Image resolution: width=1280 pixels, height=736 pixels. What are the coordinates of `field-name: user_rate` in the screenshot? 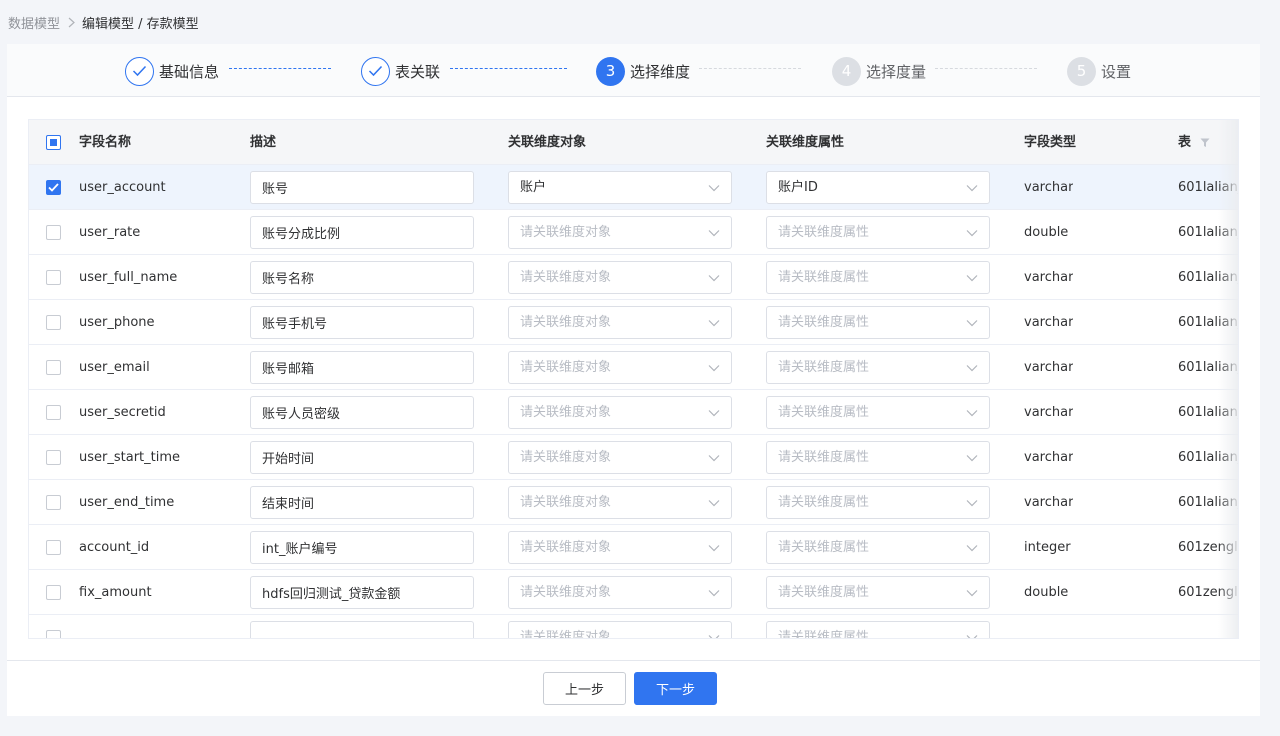 It's located at (110, 232).